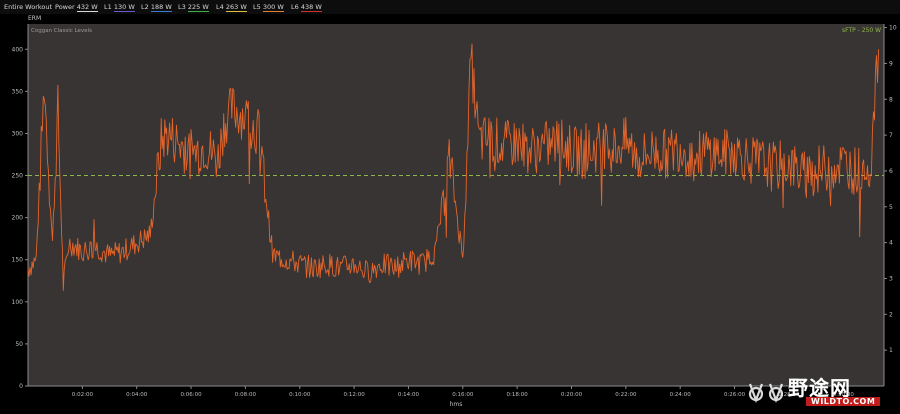 This screenshot has height=414, width=900. What do you see at coordinates (843, 401) in the screenshot?
I see `watermark-site: WILDTO.COM` at bounding box center [843, 401].